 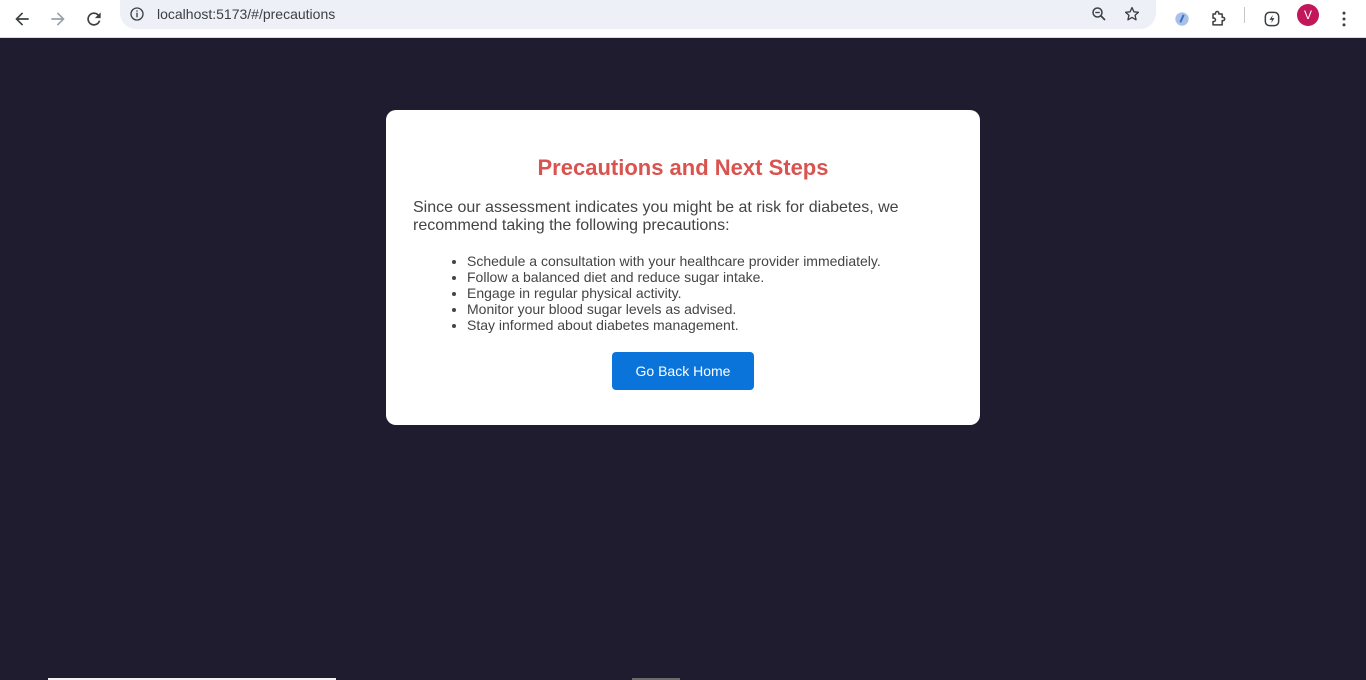 I want to click on arrow-right-icon, so click(x=58, y=19).